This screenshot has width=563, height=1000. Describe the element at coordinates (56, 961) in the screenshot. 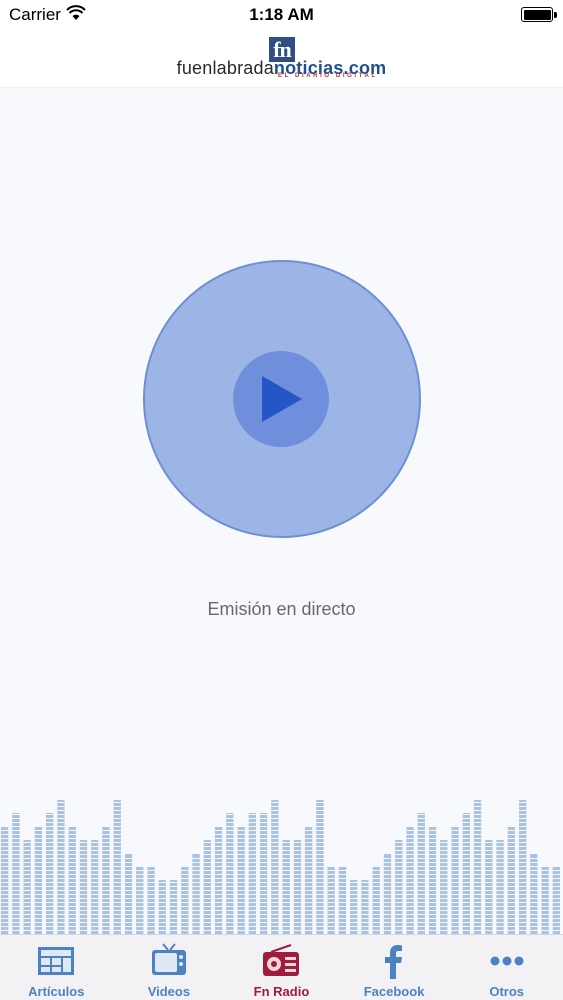

I see `newspaper-icon` at that location.